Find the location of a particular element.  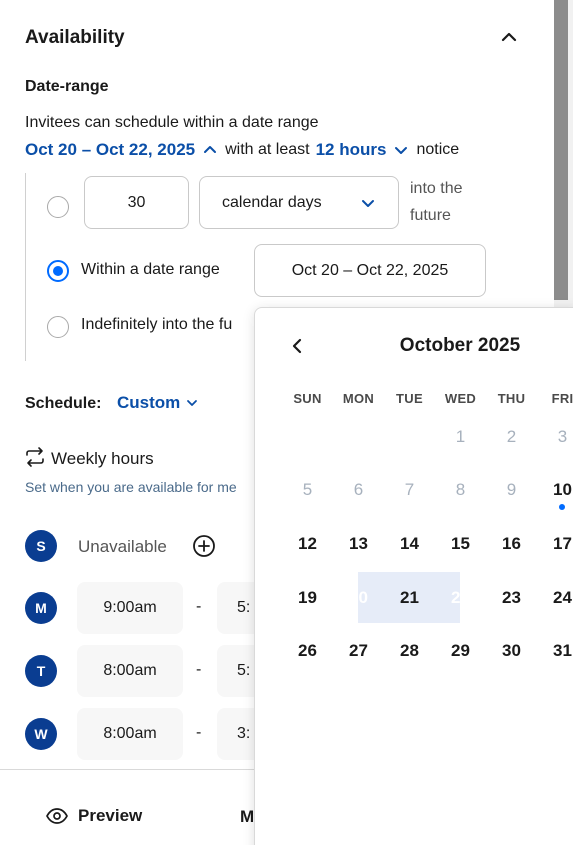

calendar-day-number: 2 is located at coordinates (511, 436).